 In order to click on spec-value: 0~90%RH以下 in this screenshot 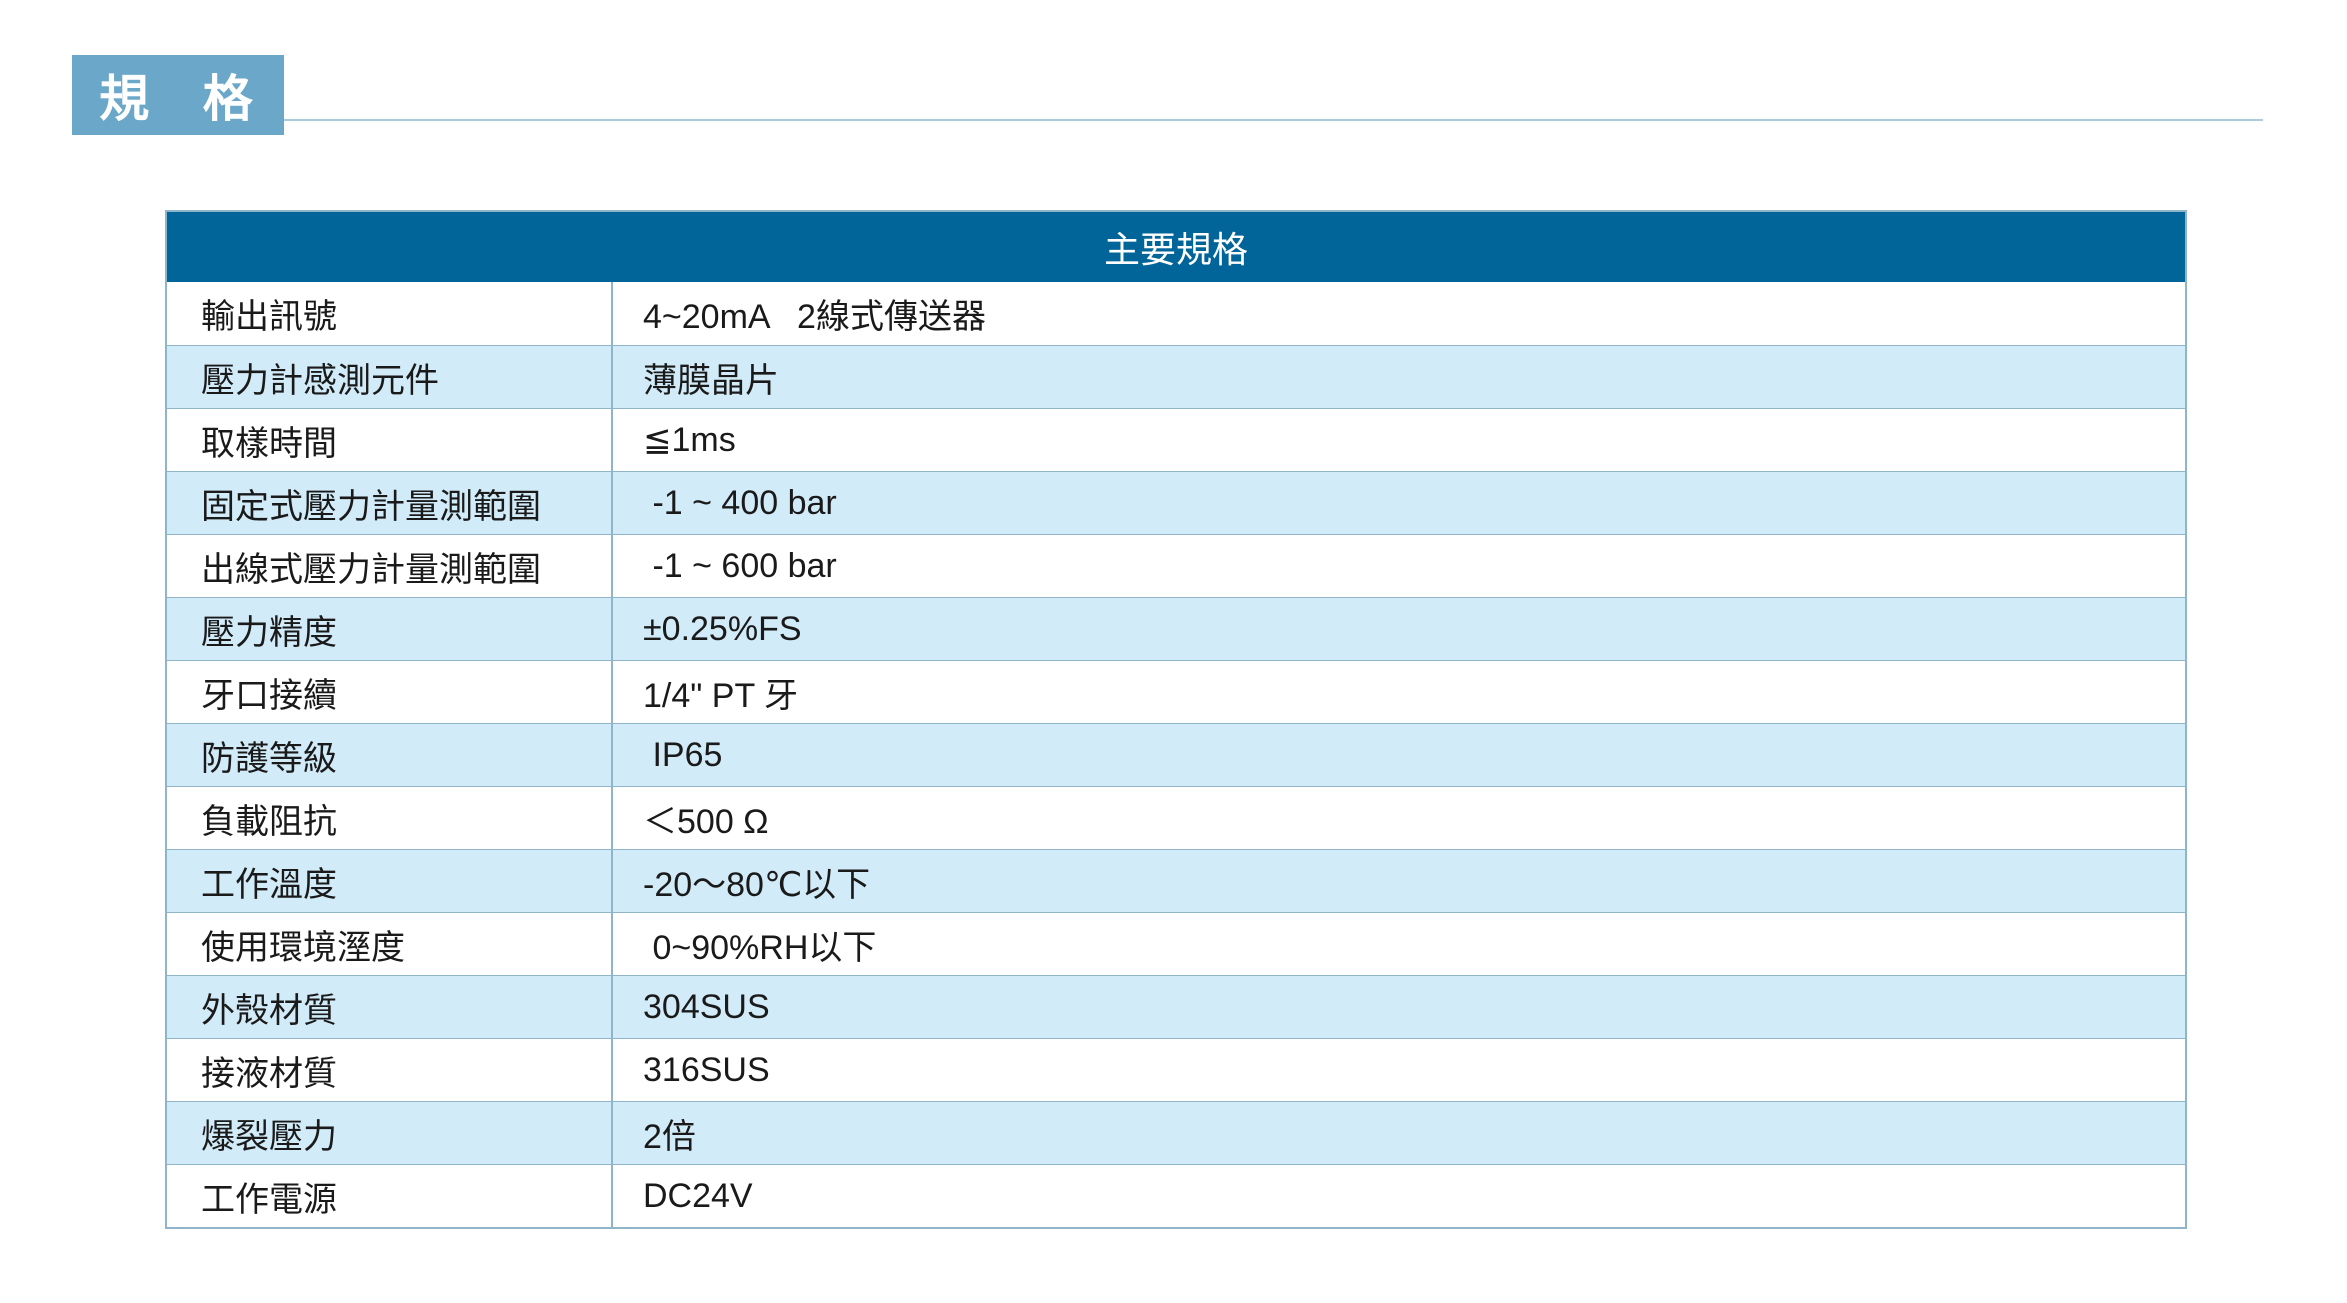, I will do `click(760, 947)`.